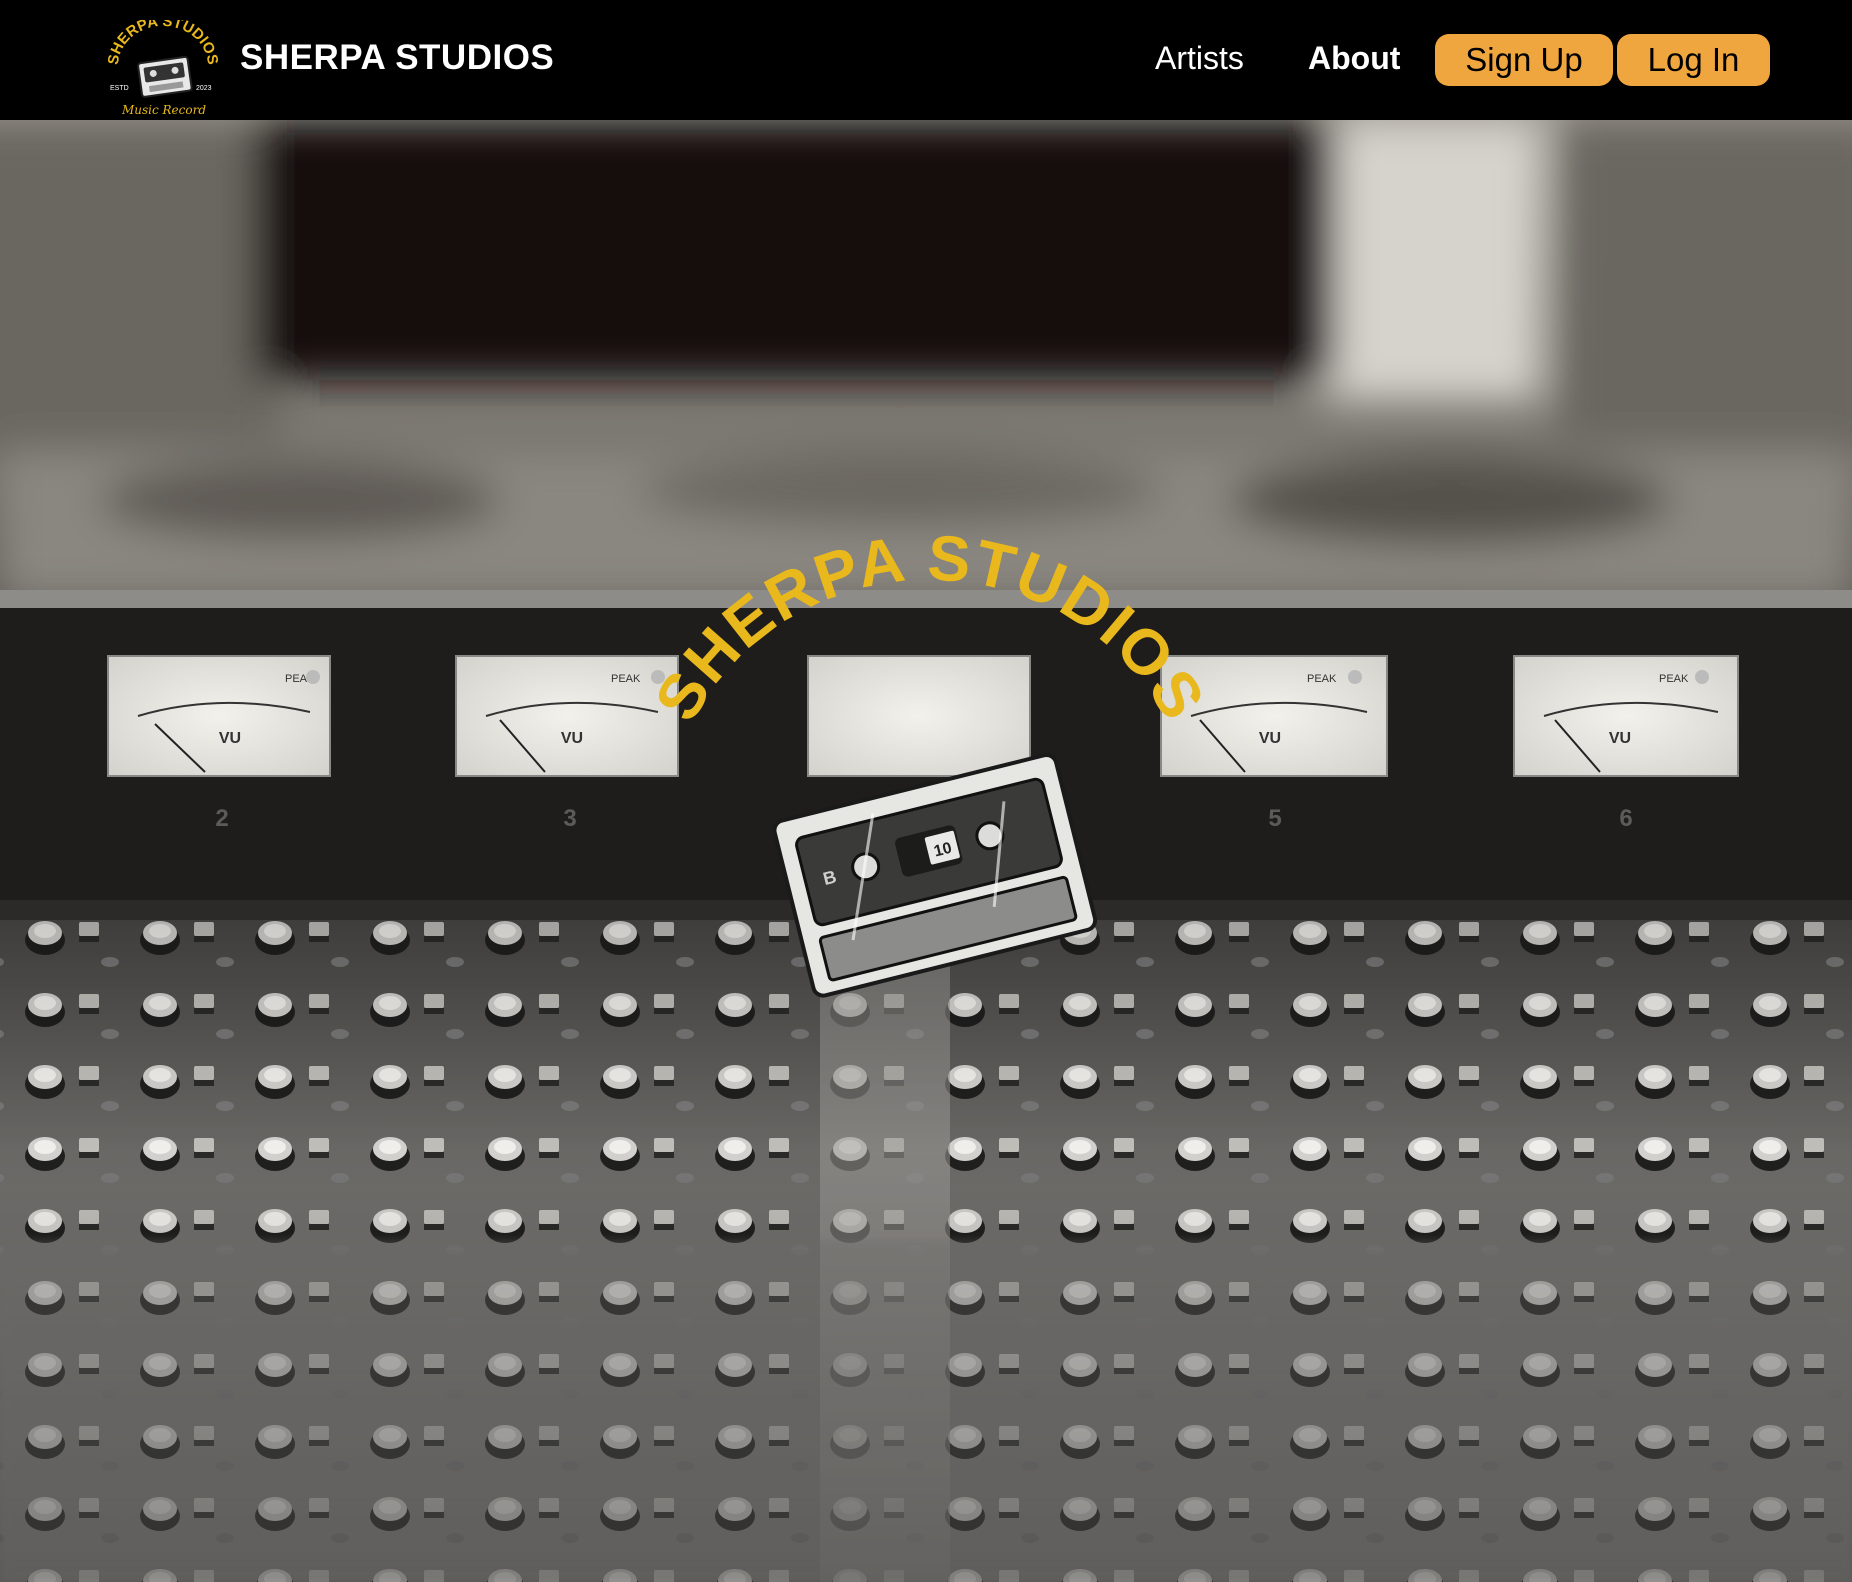 This screenshot has height=1582, width=1852. What do you see at coordinates (569, 818) in the screenshot?
I see `meter-number: 3` at bounding box center [569, 818].